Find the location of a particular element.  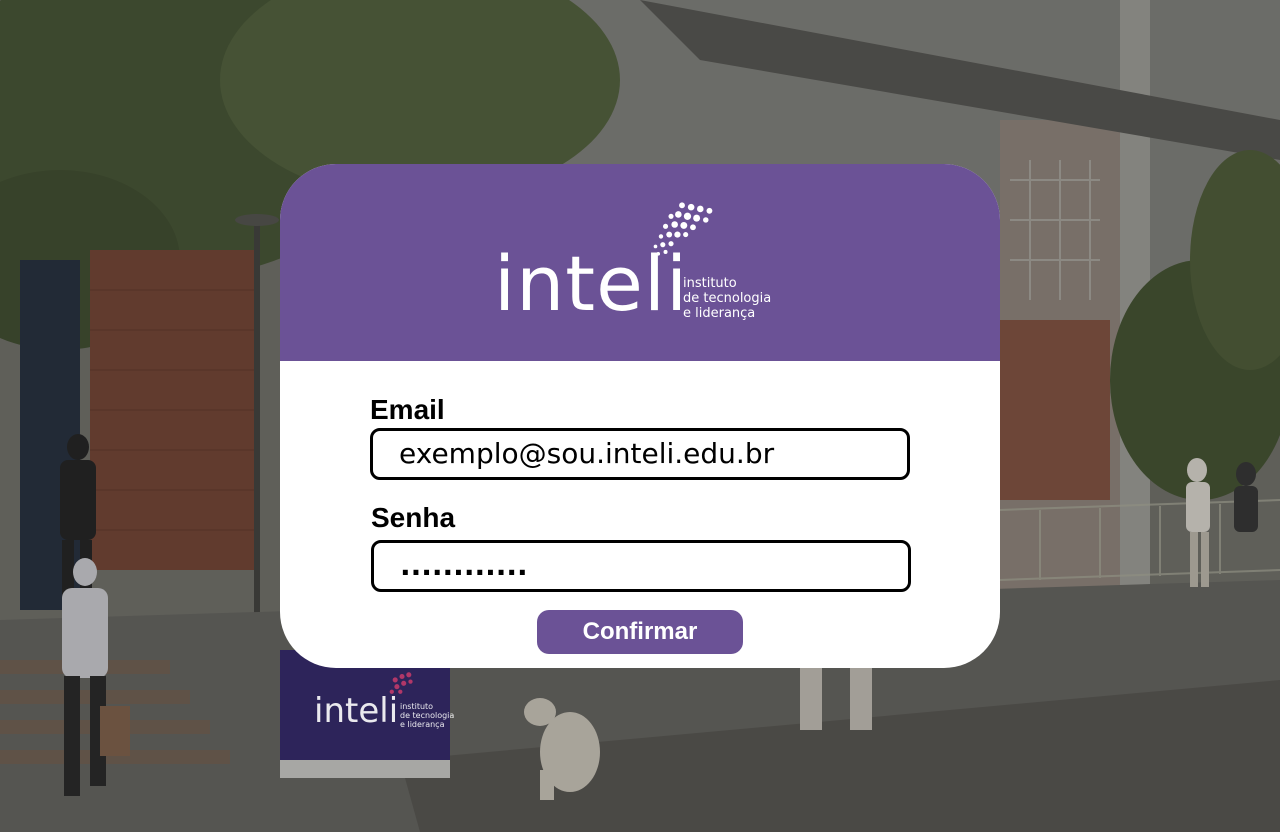

sign-tagline-line-3: e liderança is located at coordinates (422, 724).